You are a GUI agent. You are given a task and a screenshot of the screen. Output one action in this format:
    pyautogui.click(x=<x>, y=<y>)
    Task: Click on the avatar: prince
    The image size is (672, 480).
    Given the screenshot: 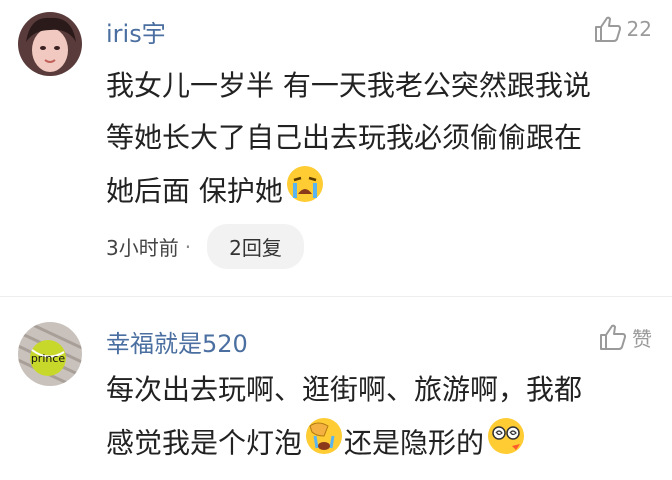 What is the action you would take?
    pyautogui.click(x=50, y=354)
    